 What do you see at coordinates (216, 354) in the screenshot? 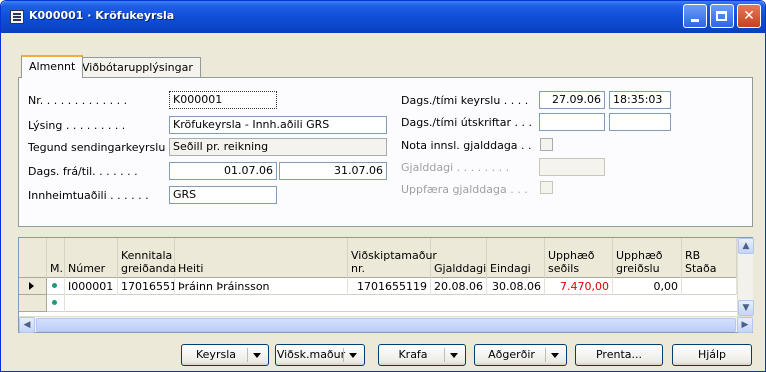
I see `keyrsla-button-label: Keyrsla` at bounding box center [216, 354].